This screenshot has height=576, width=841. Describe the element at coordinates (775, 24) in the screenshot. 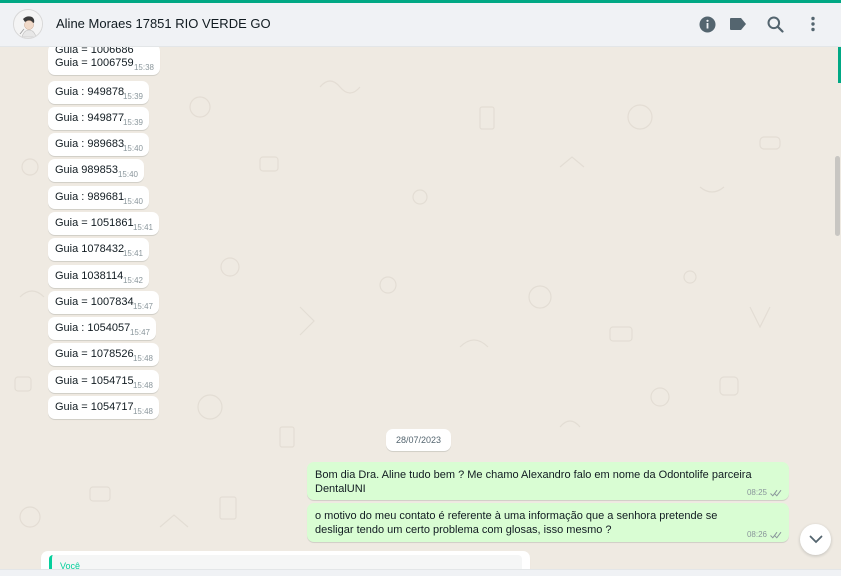

I see `search-icon` at that location.